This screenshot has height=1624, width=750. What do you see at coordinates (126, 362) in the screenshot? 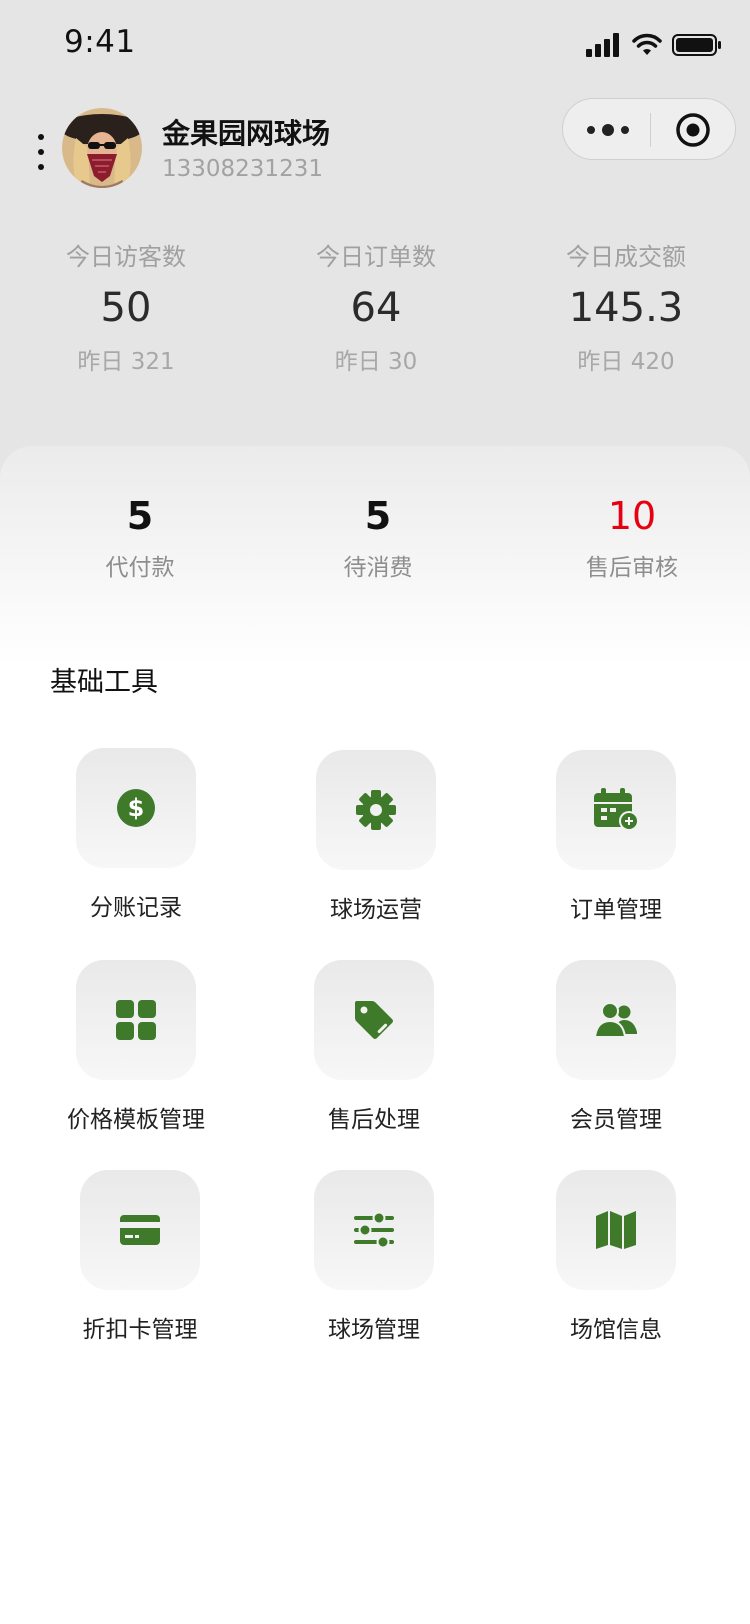
I see `stat-prev: 昨日 321` at bounding box center [126, 362].